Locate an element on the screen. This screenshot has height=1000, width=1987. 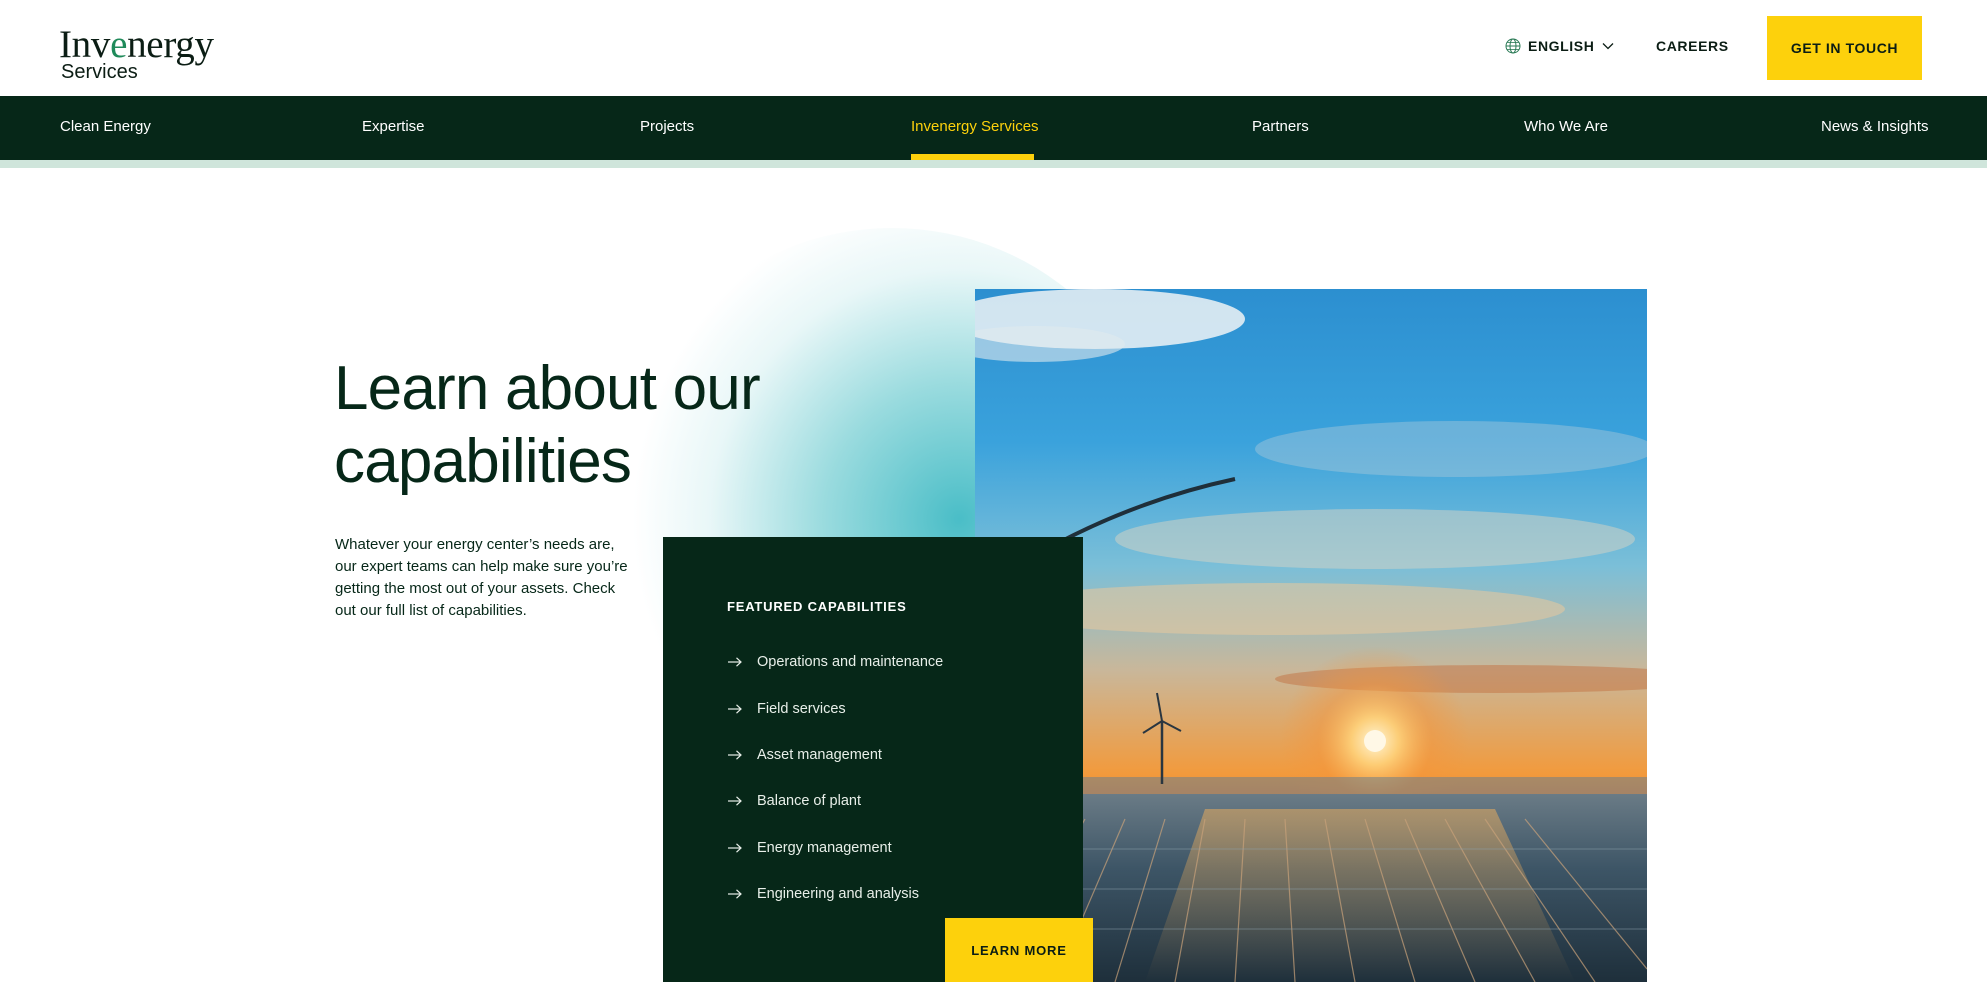
page-title: Learn about our capabilities is located at coordinates (547, 425).